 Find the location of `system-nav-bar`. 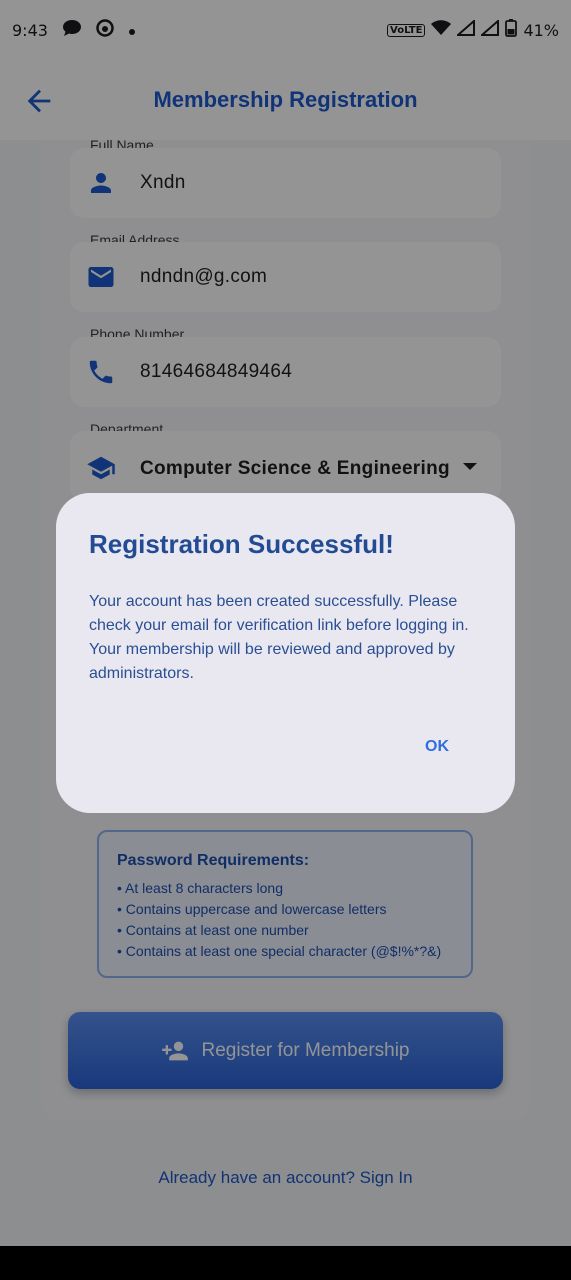

system-nav-bar is located at coordinates (285, 1263).